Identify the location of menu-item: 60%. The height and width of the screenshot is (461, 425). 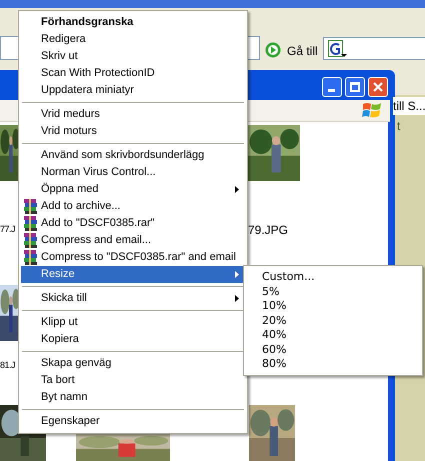
(274, 349).